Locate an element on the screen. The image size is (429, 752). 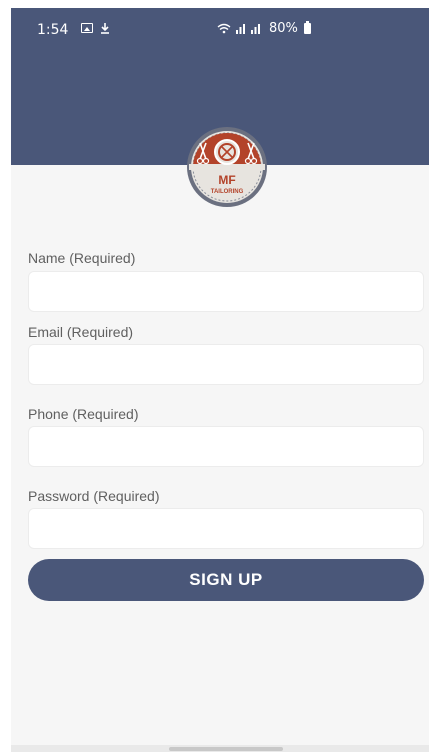
phone-label: Phone (Required) is located at coordinates (83, 414).